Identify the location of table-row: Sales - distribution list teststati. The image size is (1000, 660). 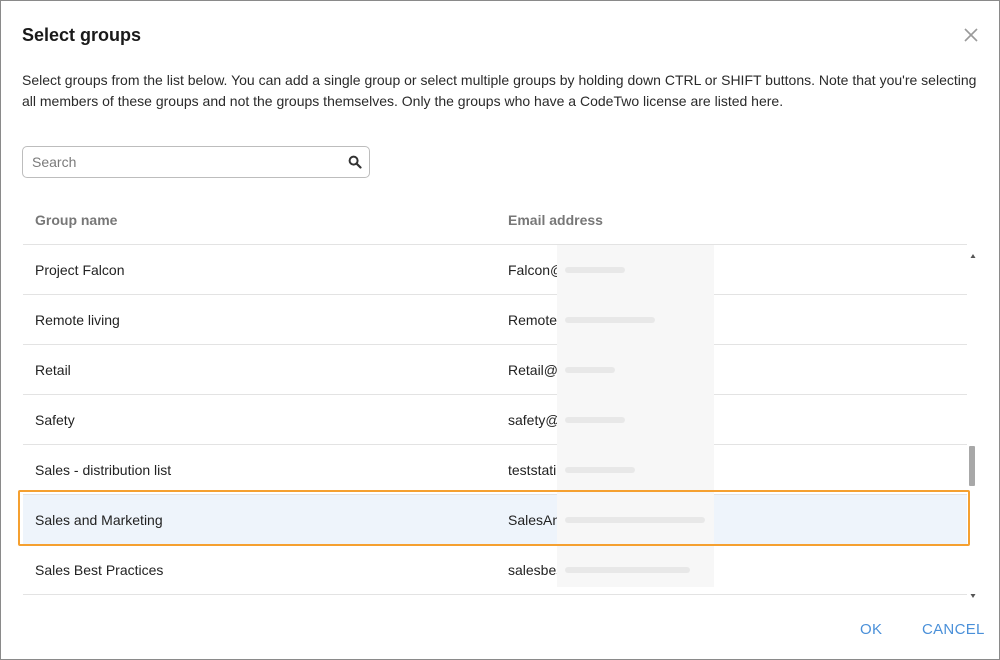
(495, 470).